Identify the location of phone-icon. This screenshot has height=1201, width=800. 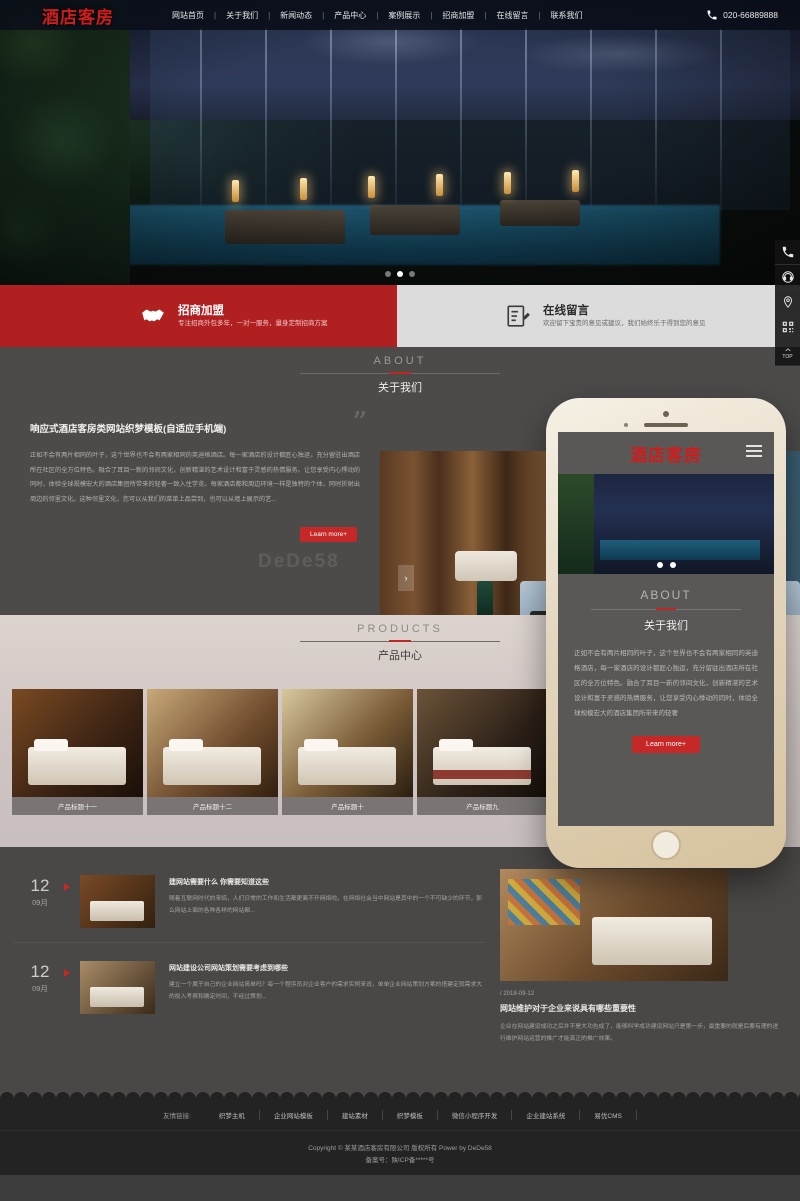
(787, 252).